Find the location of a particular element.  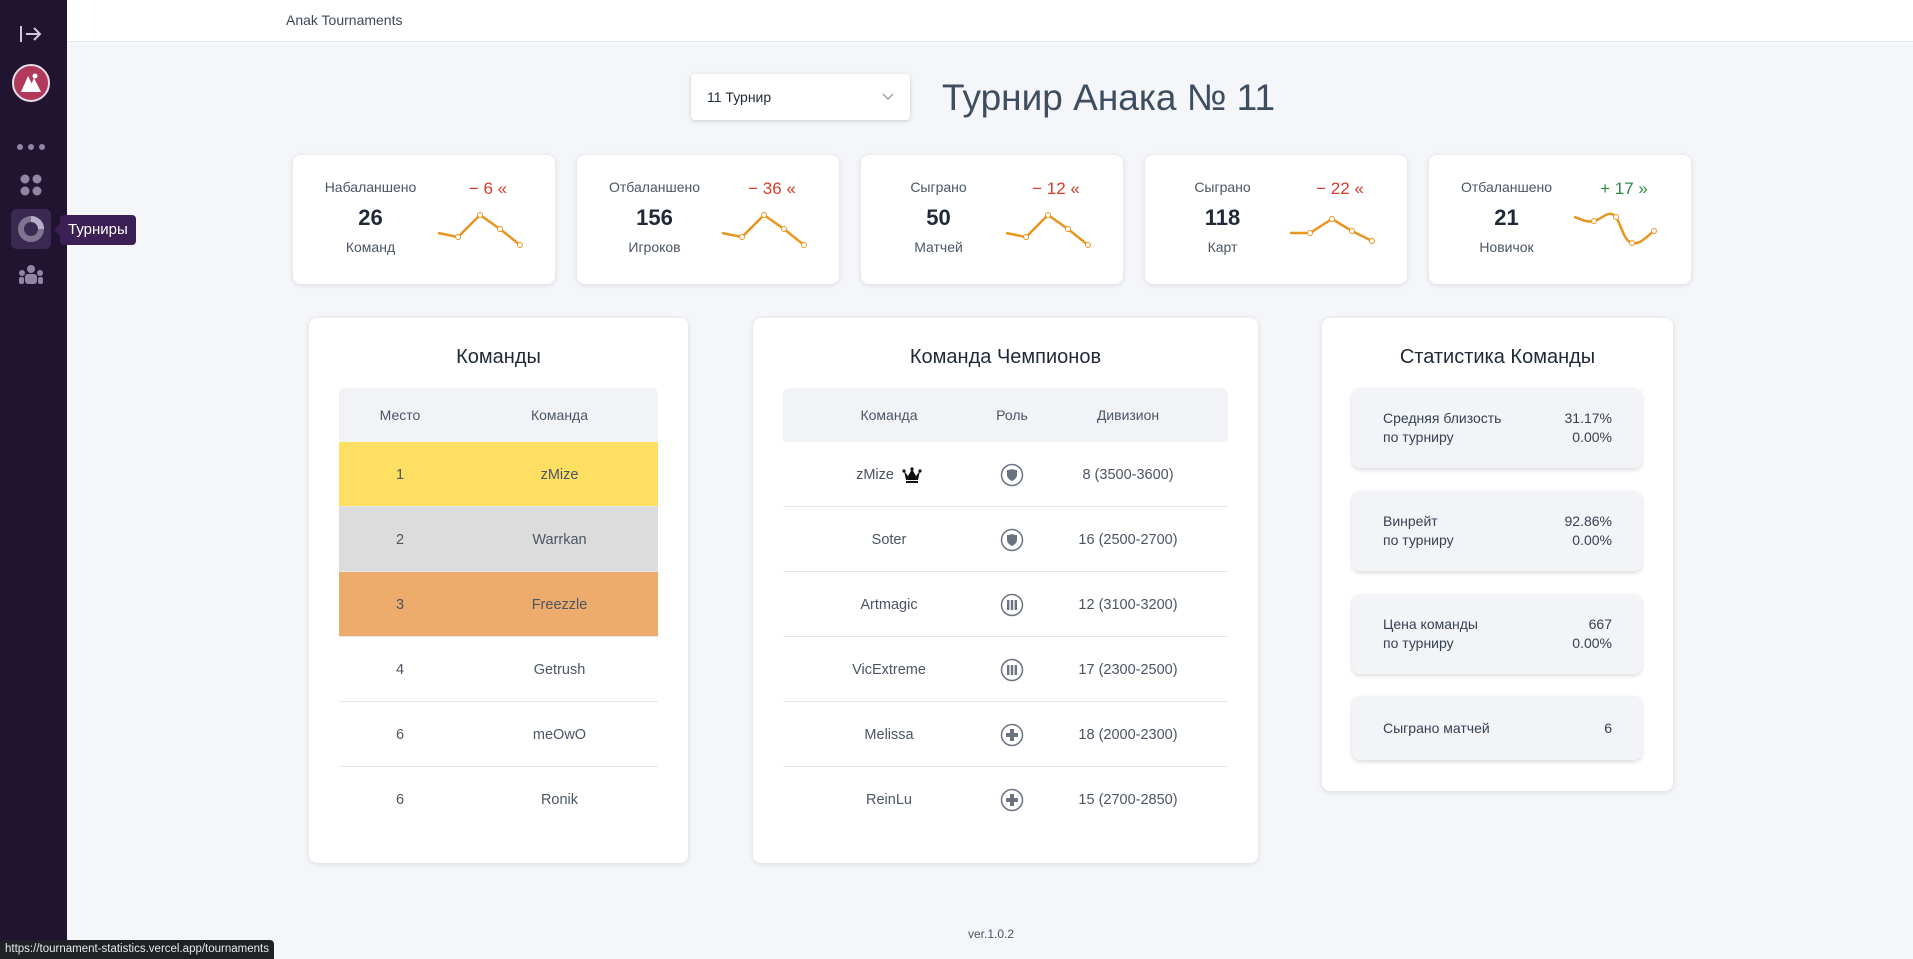

table-row: zMize 8 (3500-3600) is located at coordinates (1005, 474).